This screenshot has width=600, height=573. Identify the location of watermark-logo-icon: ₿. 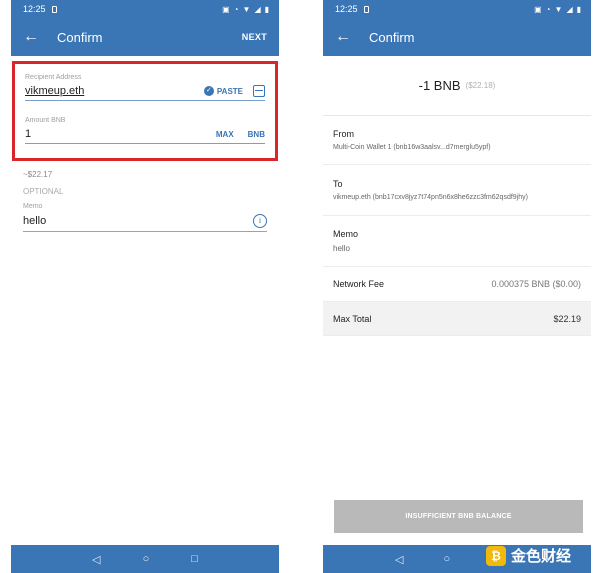
(496, 555).